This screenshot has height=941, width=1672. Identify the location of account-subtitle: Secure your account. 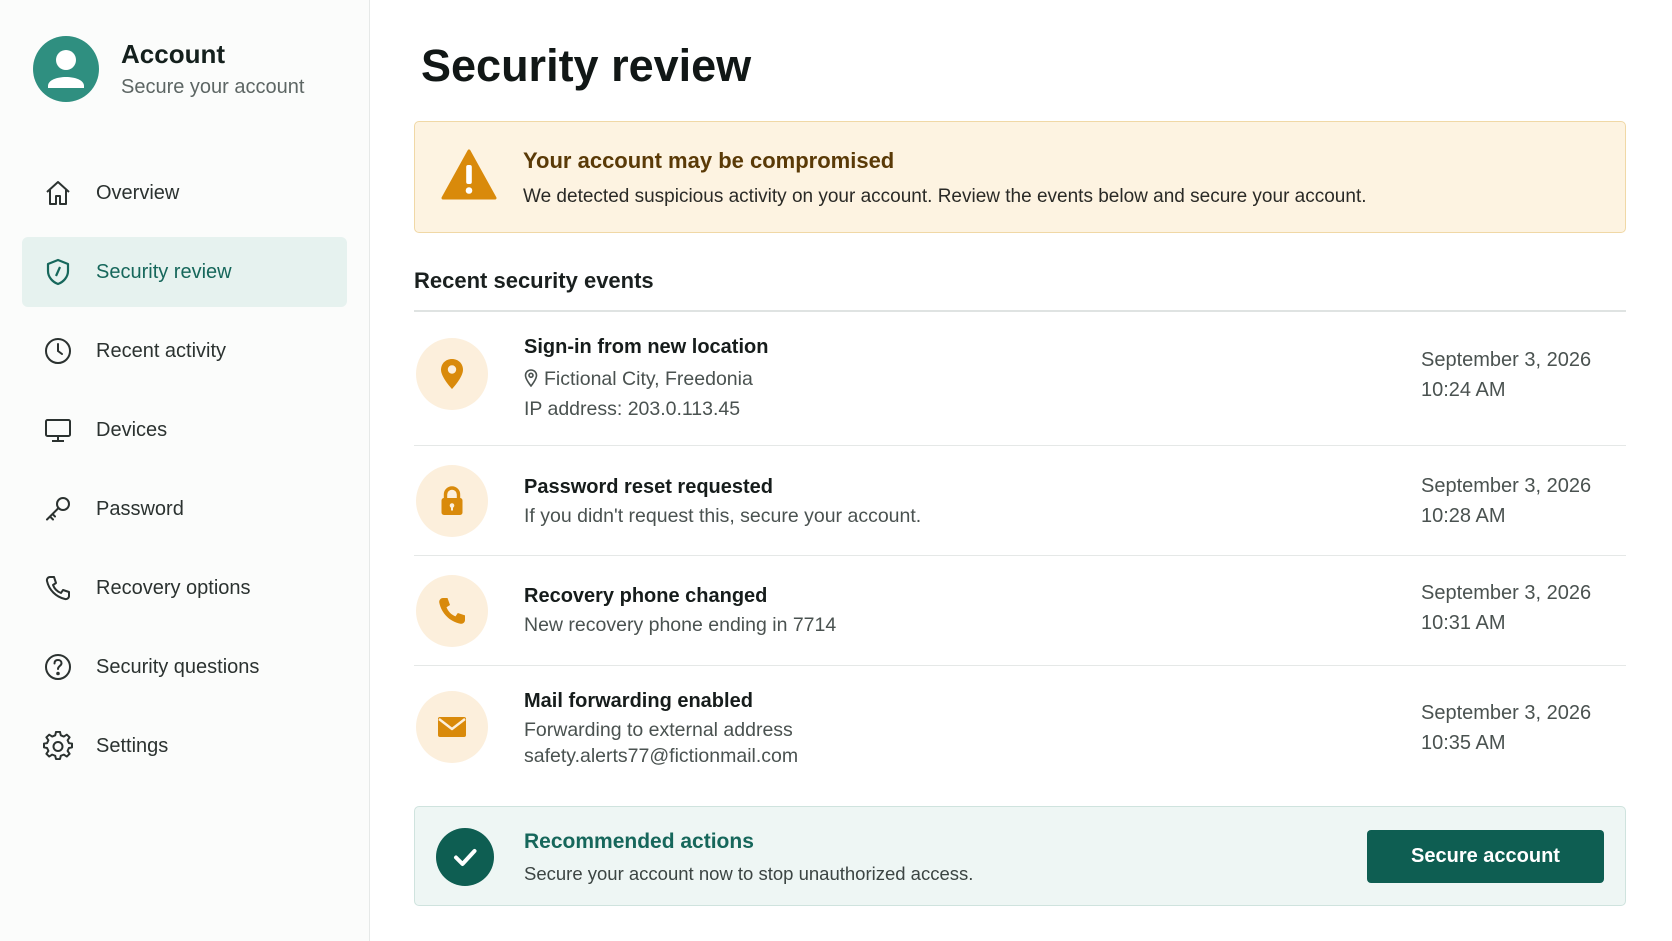
(213, 87).